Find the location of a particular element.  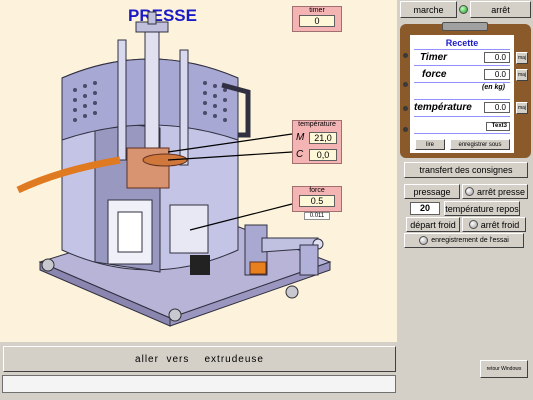

read-recipe-label: lire is located at coordinates (429, 144).